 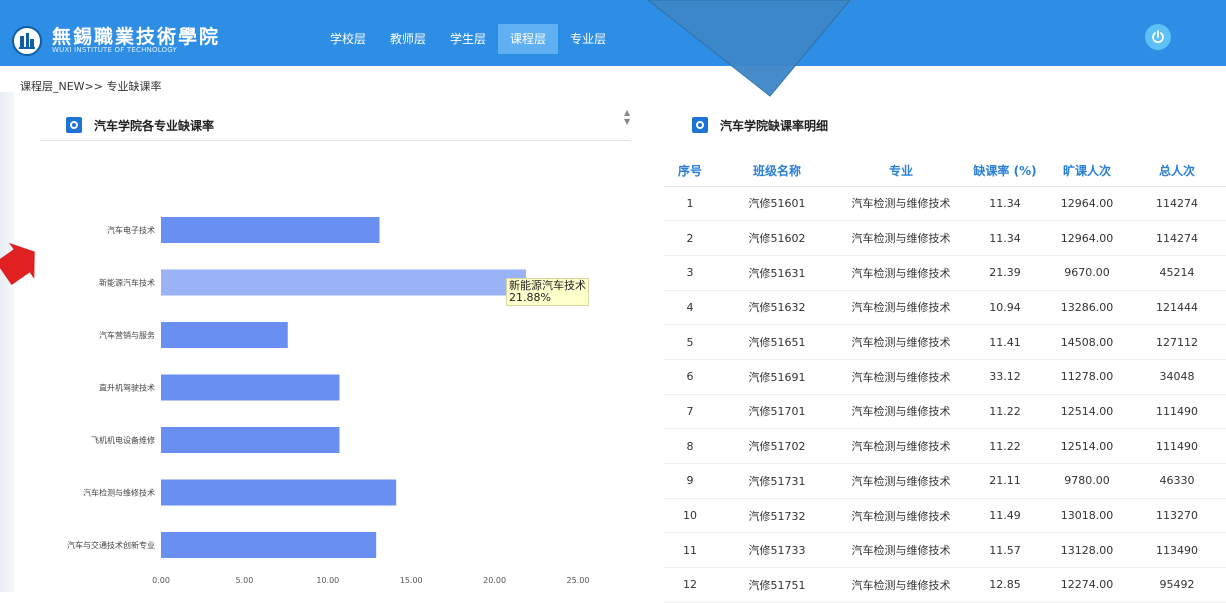 What do you see at coordinates (1005, 516) in the screenshot?
I see `table-cell: 11.49` at bounding box center [1005, 516].